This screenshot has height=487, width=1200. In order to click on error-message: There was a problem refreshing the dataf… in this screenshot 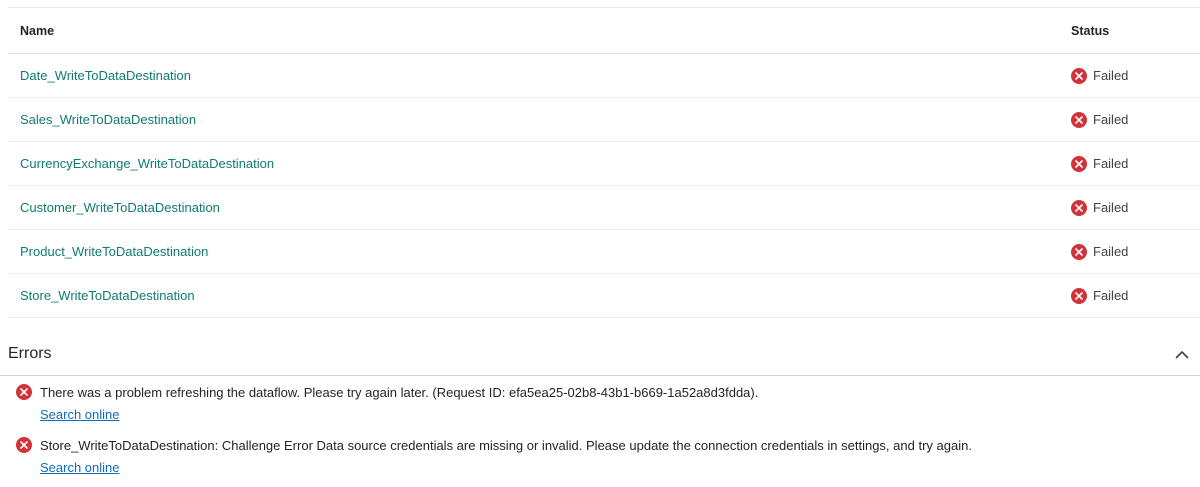, I will do `click(399, 392)`.